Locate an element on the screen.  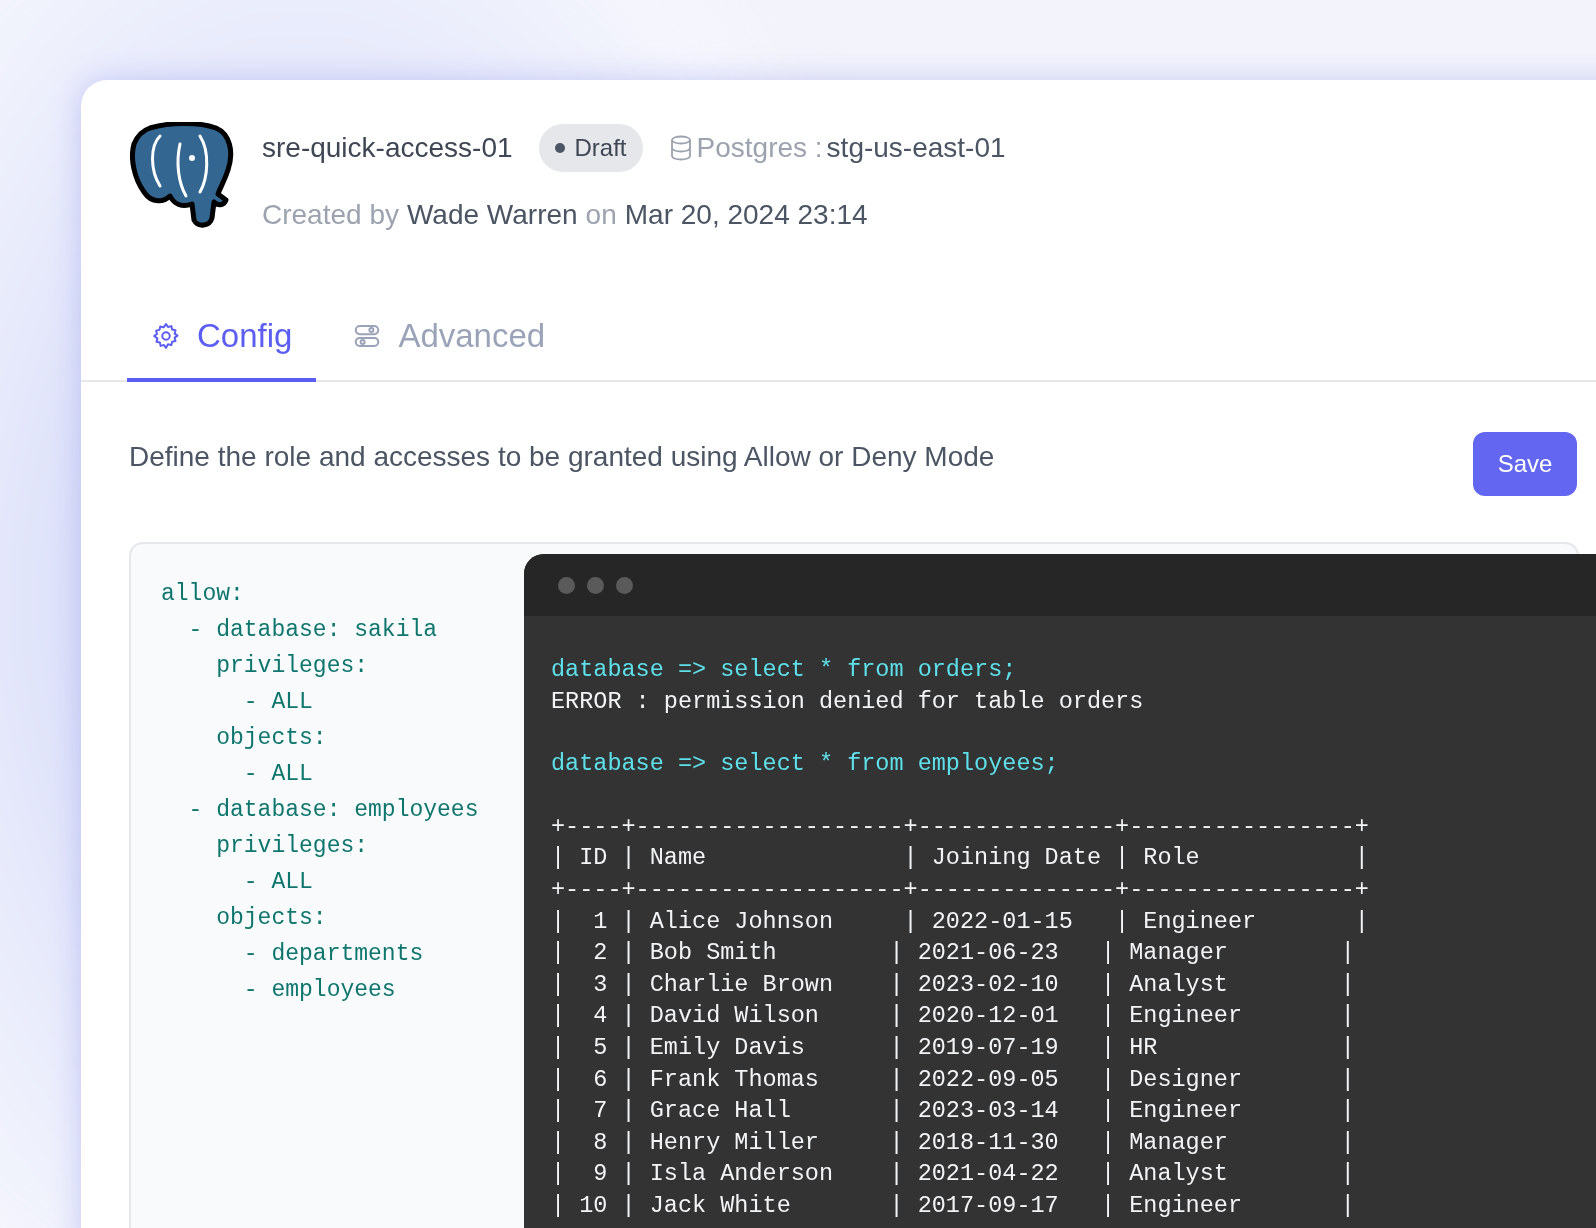
yaml-line: - database: sakila is located at coordinates (312, 630).